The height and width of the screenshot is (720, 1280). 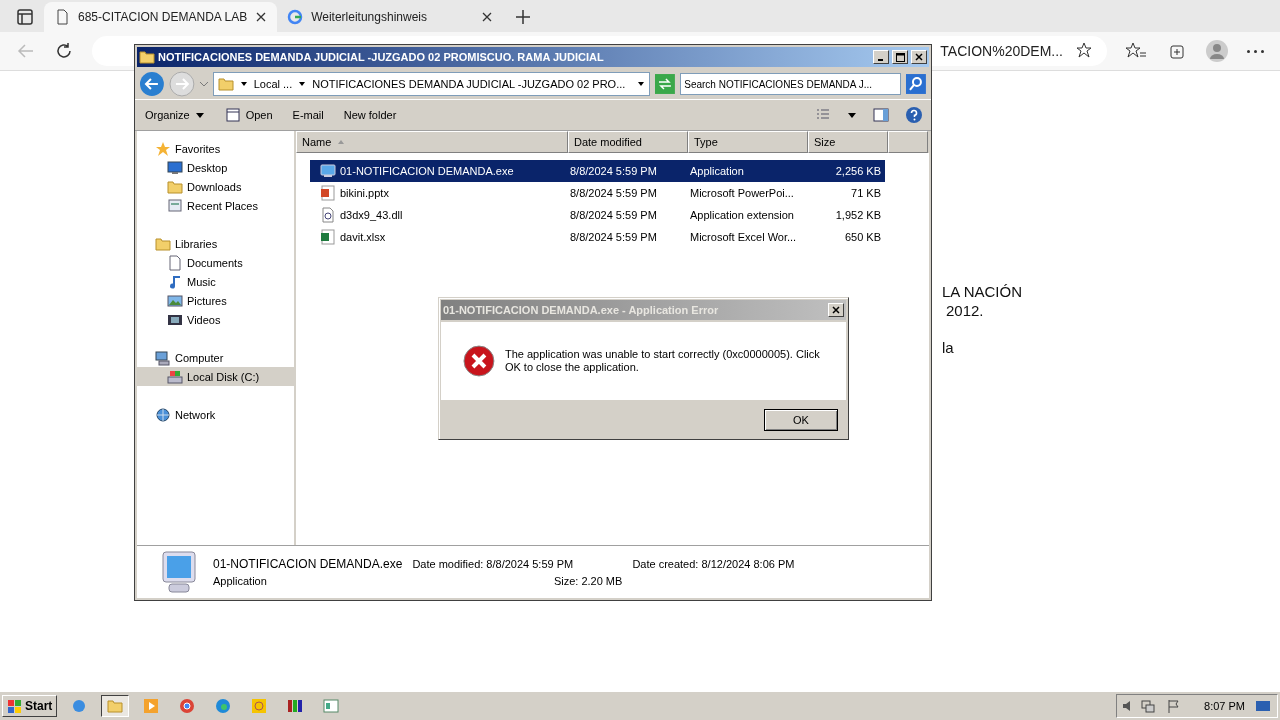 I want to click on spreadsheet-file-icon, so click(x=328, y=237).